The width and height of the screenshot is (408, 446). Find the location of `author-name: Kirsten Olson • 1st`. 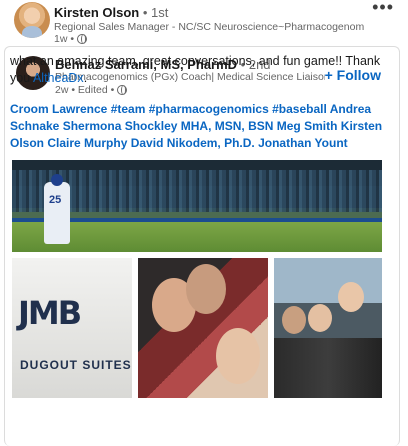

author-name: Kirsten Olson • 1st is located at coordinates (111, 12).